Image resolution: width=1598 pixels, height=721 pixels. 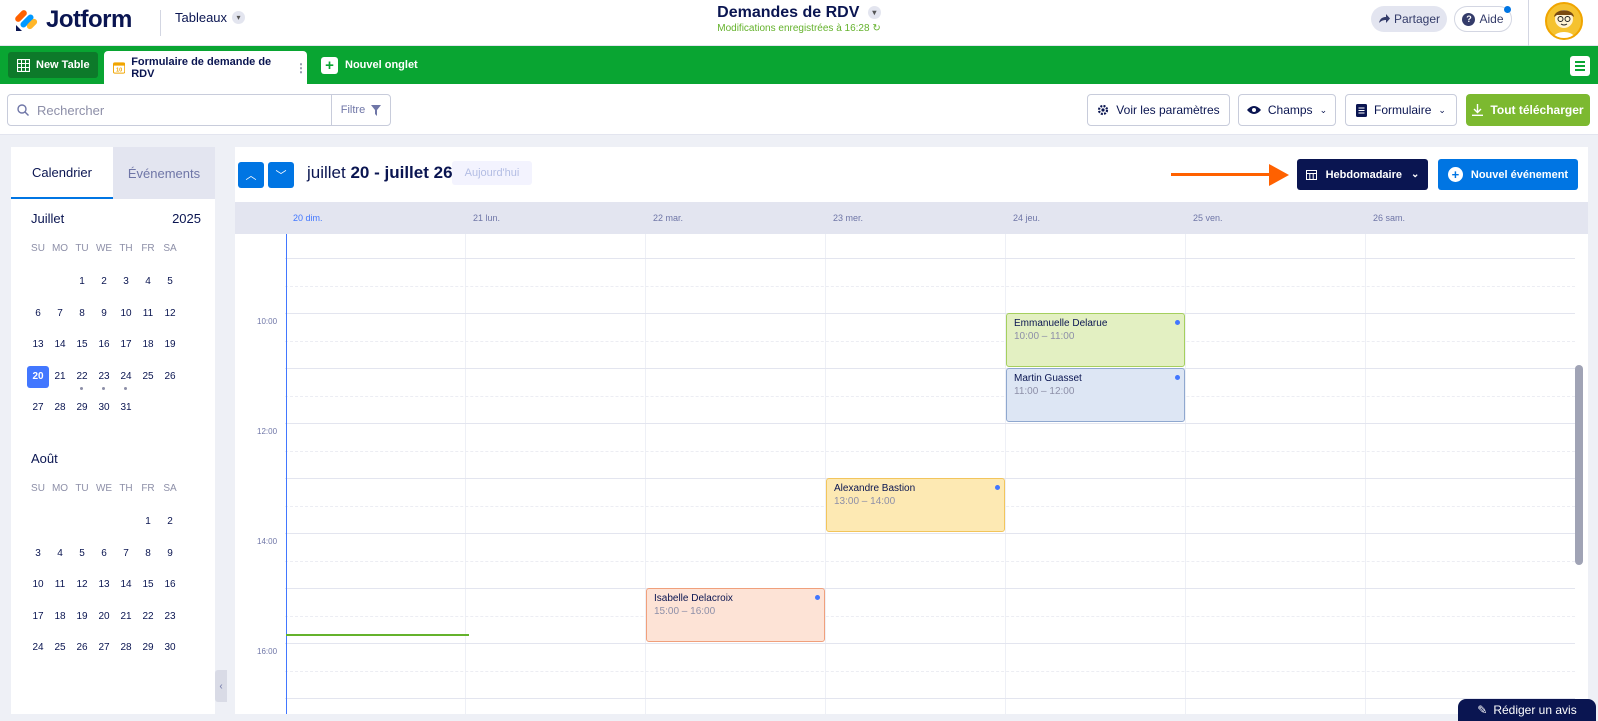 I want to click on collapse-sidebar-button: ‹, so click(x=221, y=686).